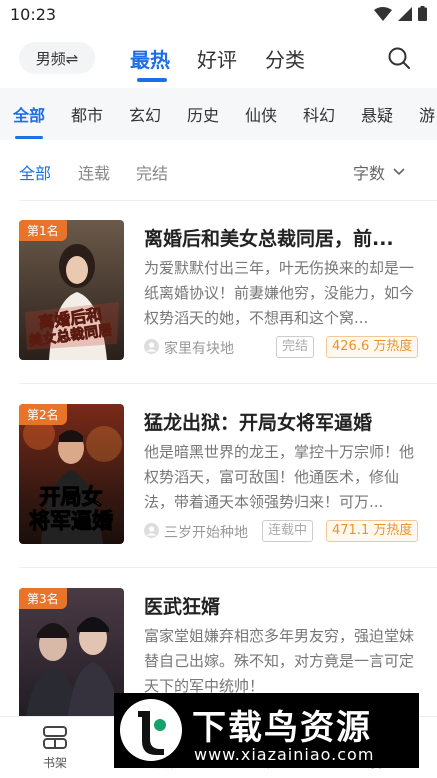  Describe the element at coordinates (319, 114) in the screenshot. I see `genre-tab-scifi: 科幻` at that location.